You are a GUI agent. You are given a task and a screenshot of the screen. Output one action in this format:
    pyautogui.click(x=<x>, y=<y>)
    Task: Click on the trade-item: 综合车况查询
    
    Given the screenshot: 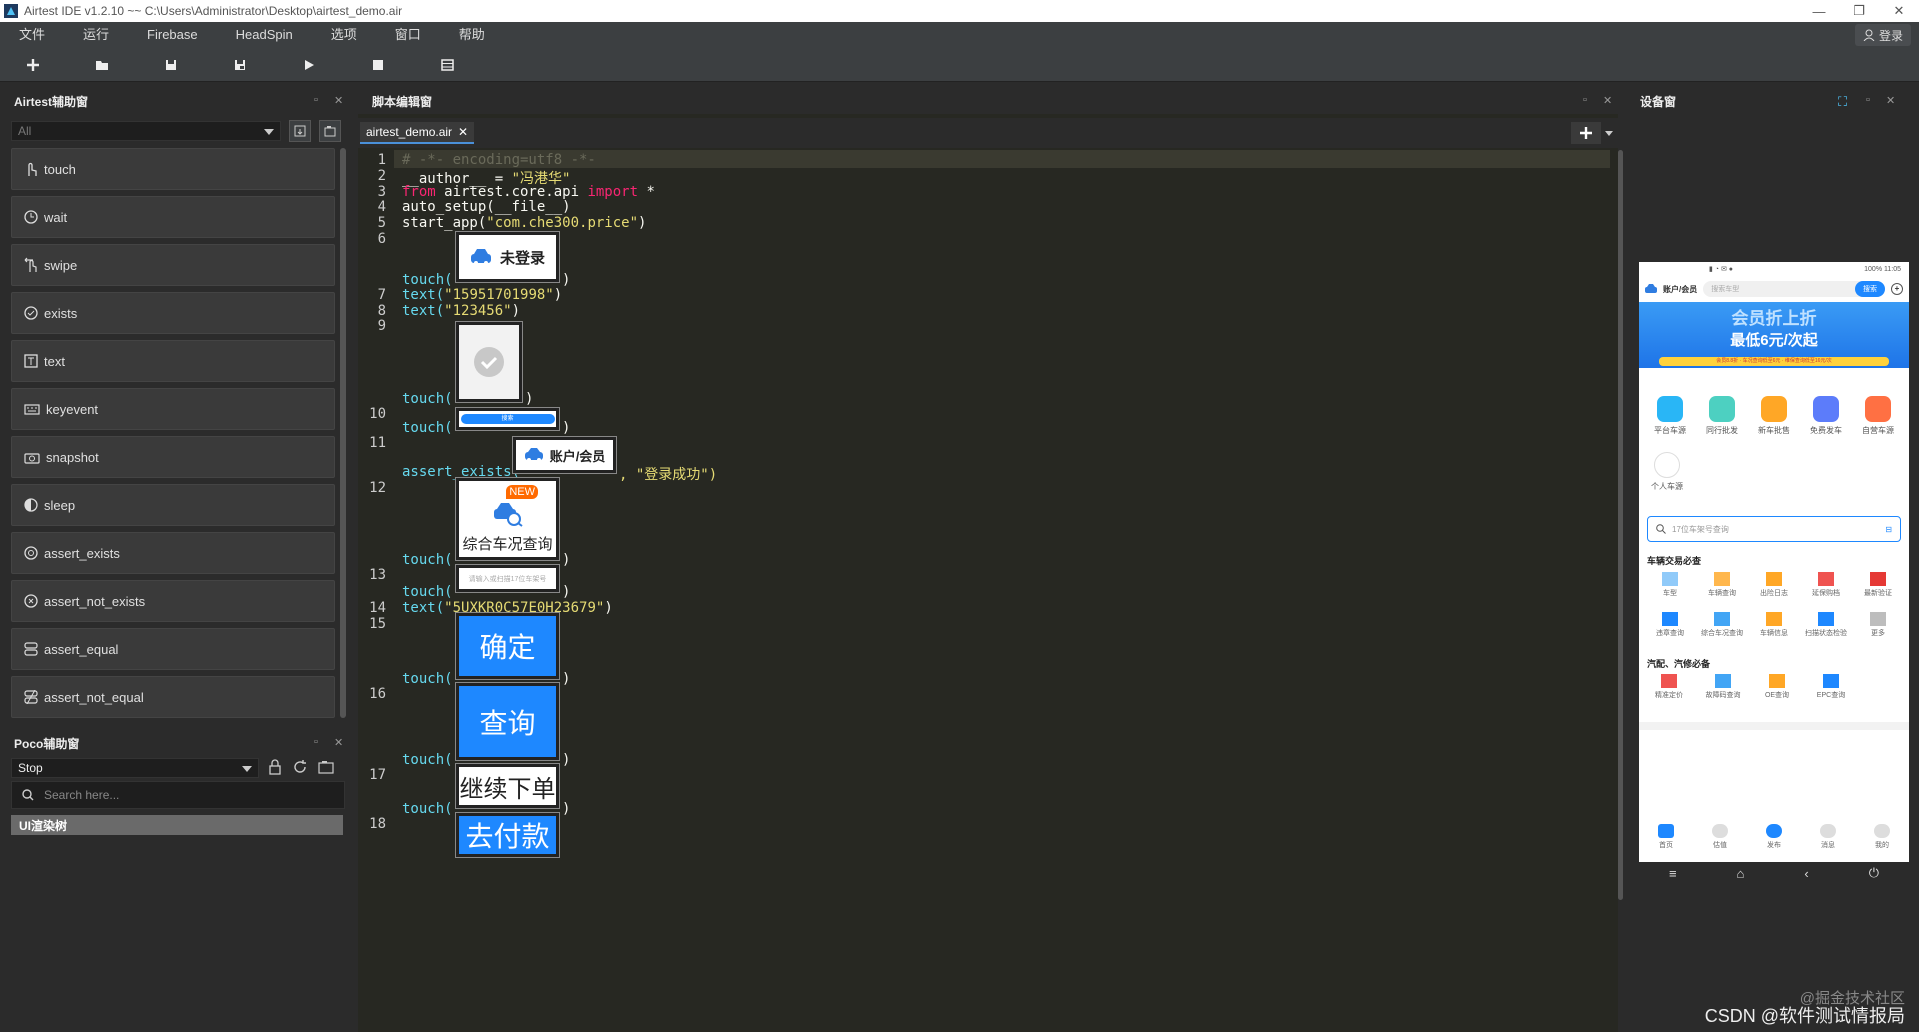 What is the action you would take?
    pyautogui.click(x=1722, y=625)
    